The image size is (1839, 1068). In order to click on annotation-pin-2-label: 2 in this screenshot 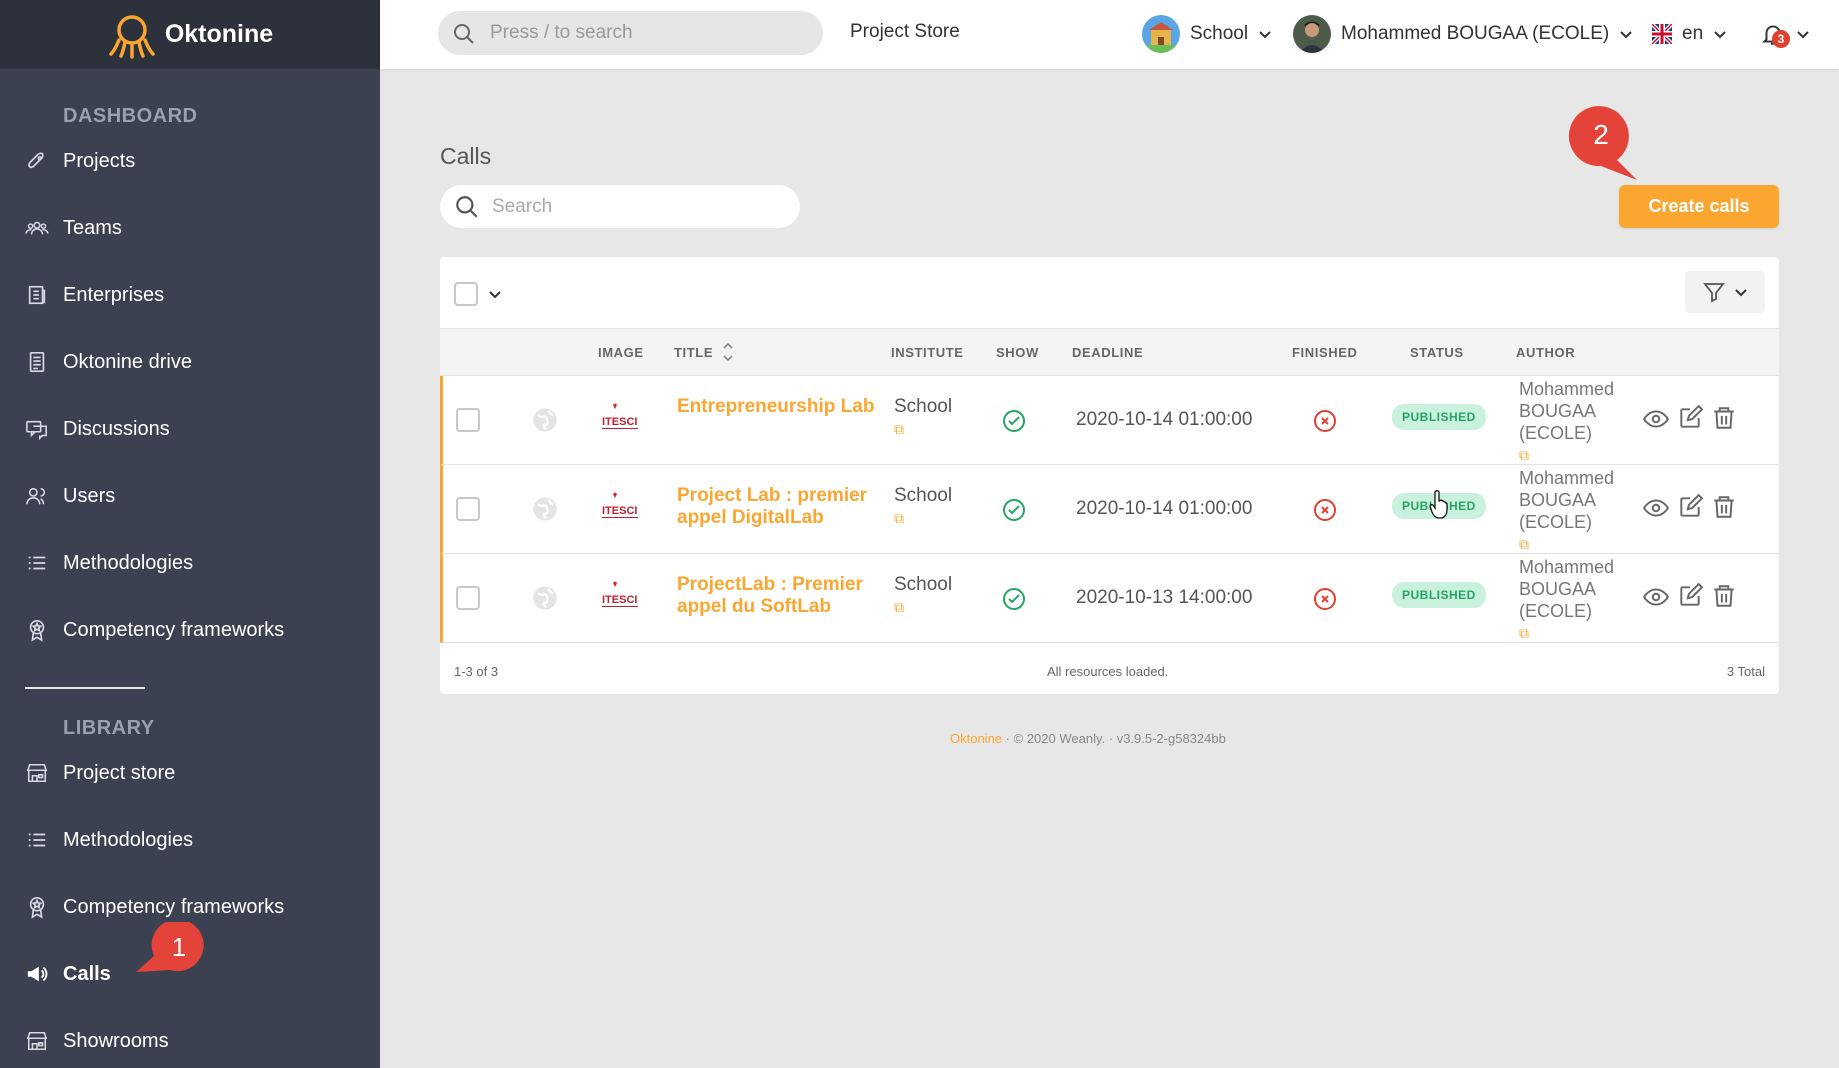, I will do `click(1601, 134)`.